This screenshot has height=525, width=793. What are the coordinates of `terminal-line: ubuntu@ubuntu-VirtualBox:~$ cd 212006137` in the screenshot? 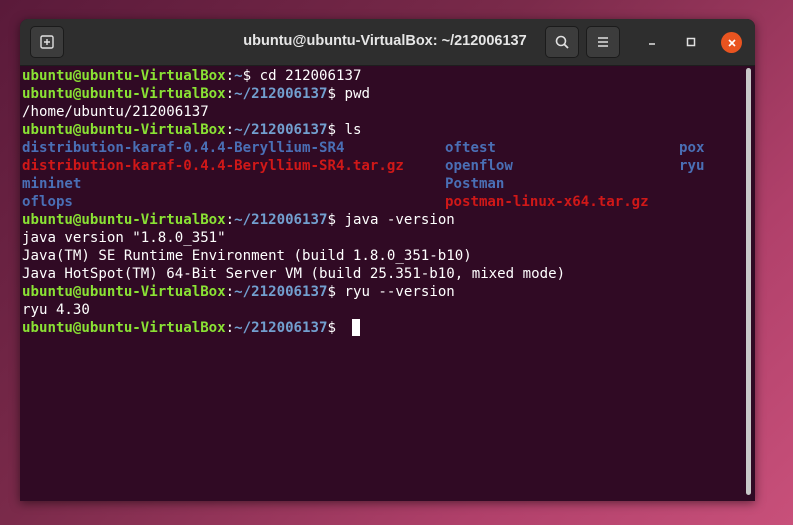 It's located at (382, 76).